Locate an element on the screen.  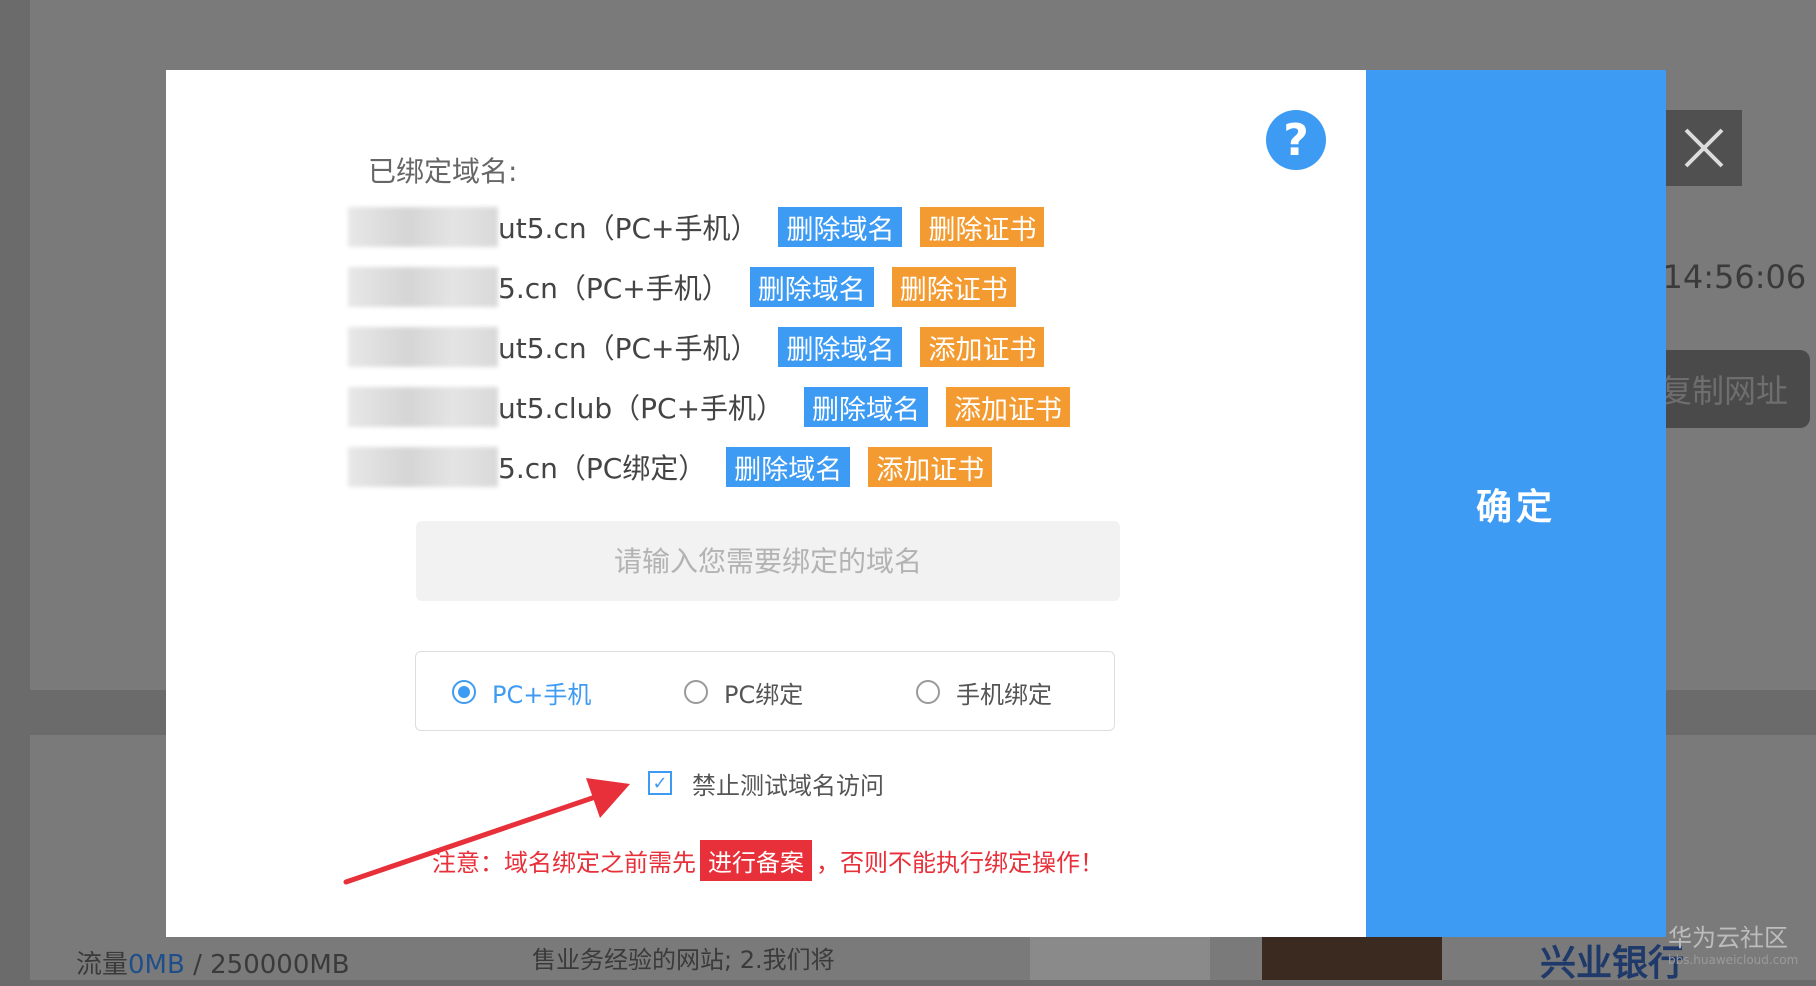
radio-label: PC绑定 is located at coordinates (764, 694).